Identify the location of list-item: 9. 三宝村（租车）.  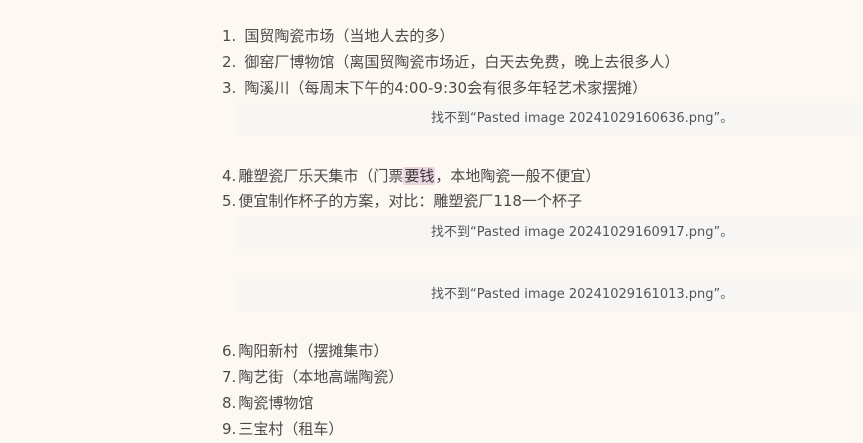
(282, 429).